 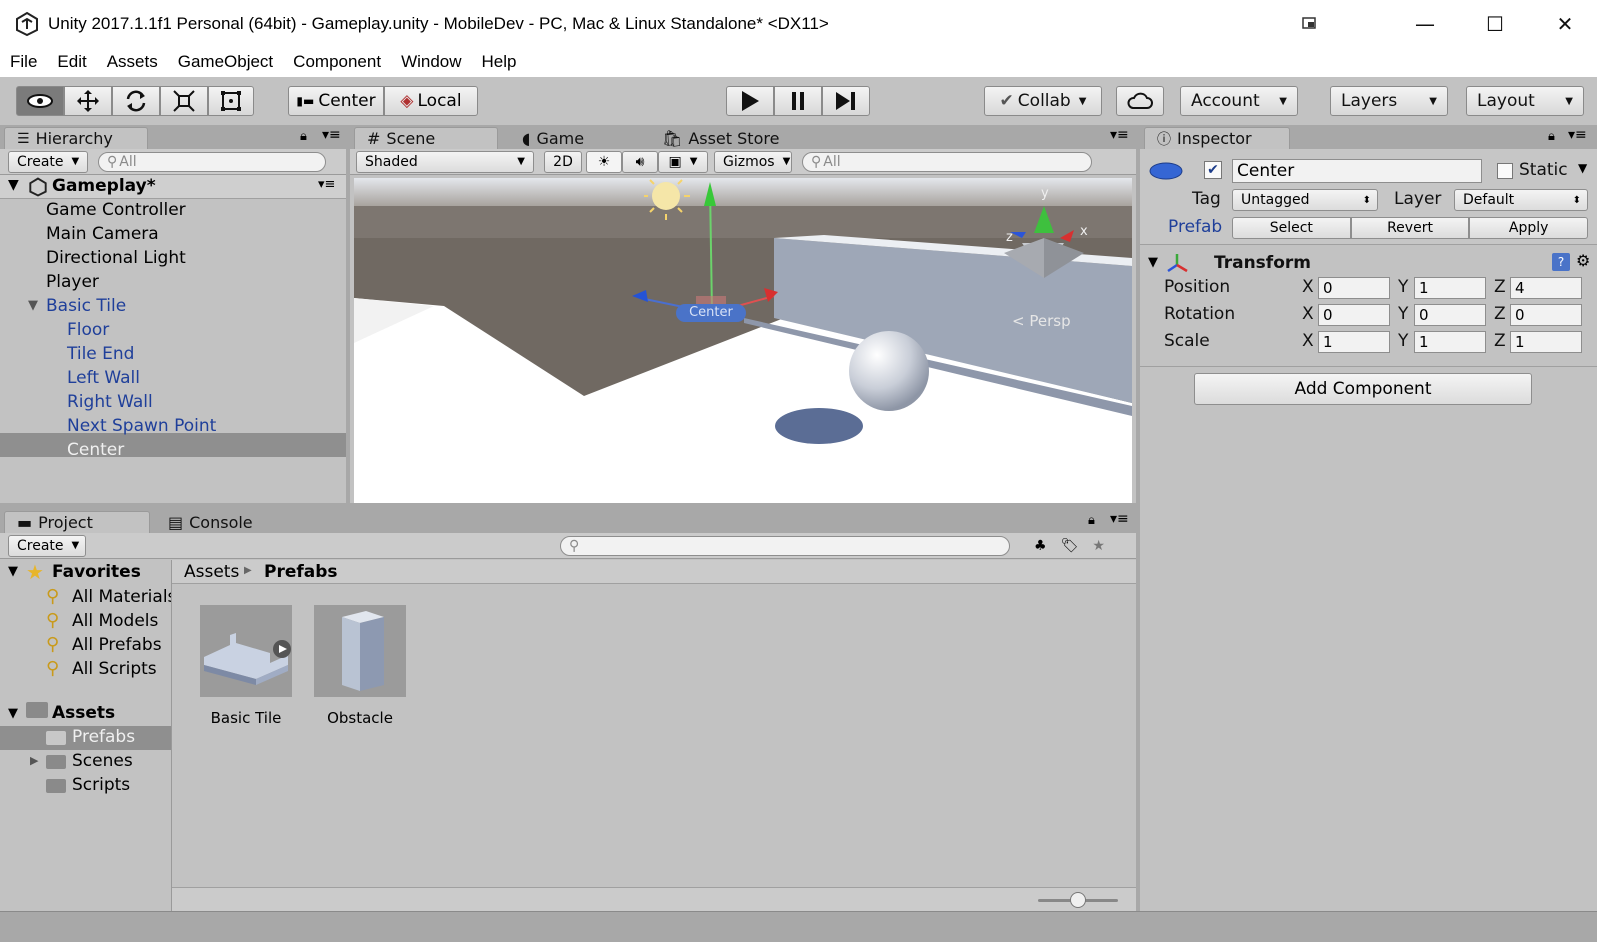 What do you see at coordinates (173, 451) in the screenshot?
I see `hierarchy-item: Center` at bounding box center [173, 451].